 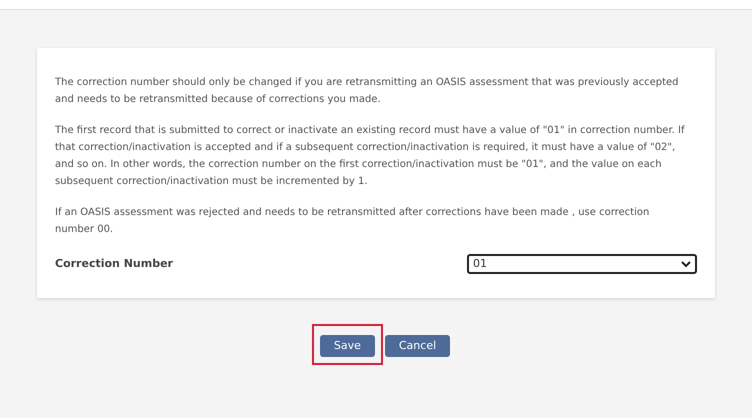 I want to click on cancel-button: Cancel, so click(x=417, y=346).